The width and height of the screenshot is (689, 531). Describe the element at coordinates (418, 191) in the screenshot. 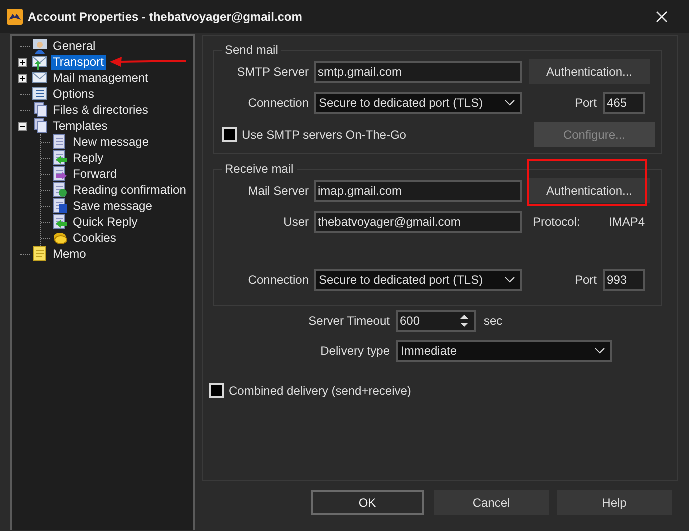

I see `input-field: imap.gmail.com` at that location.